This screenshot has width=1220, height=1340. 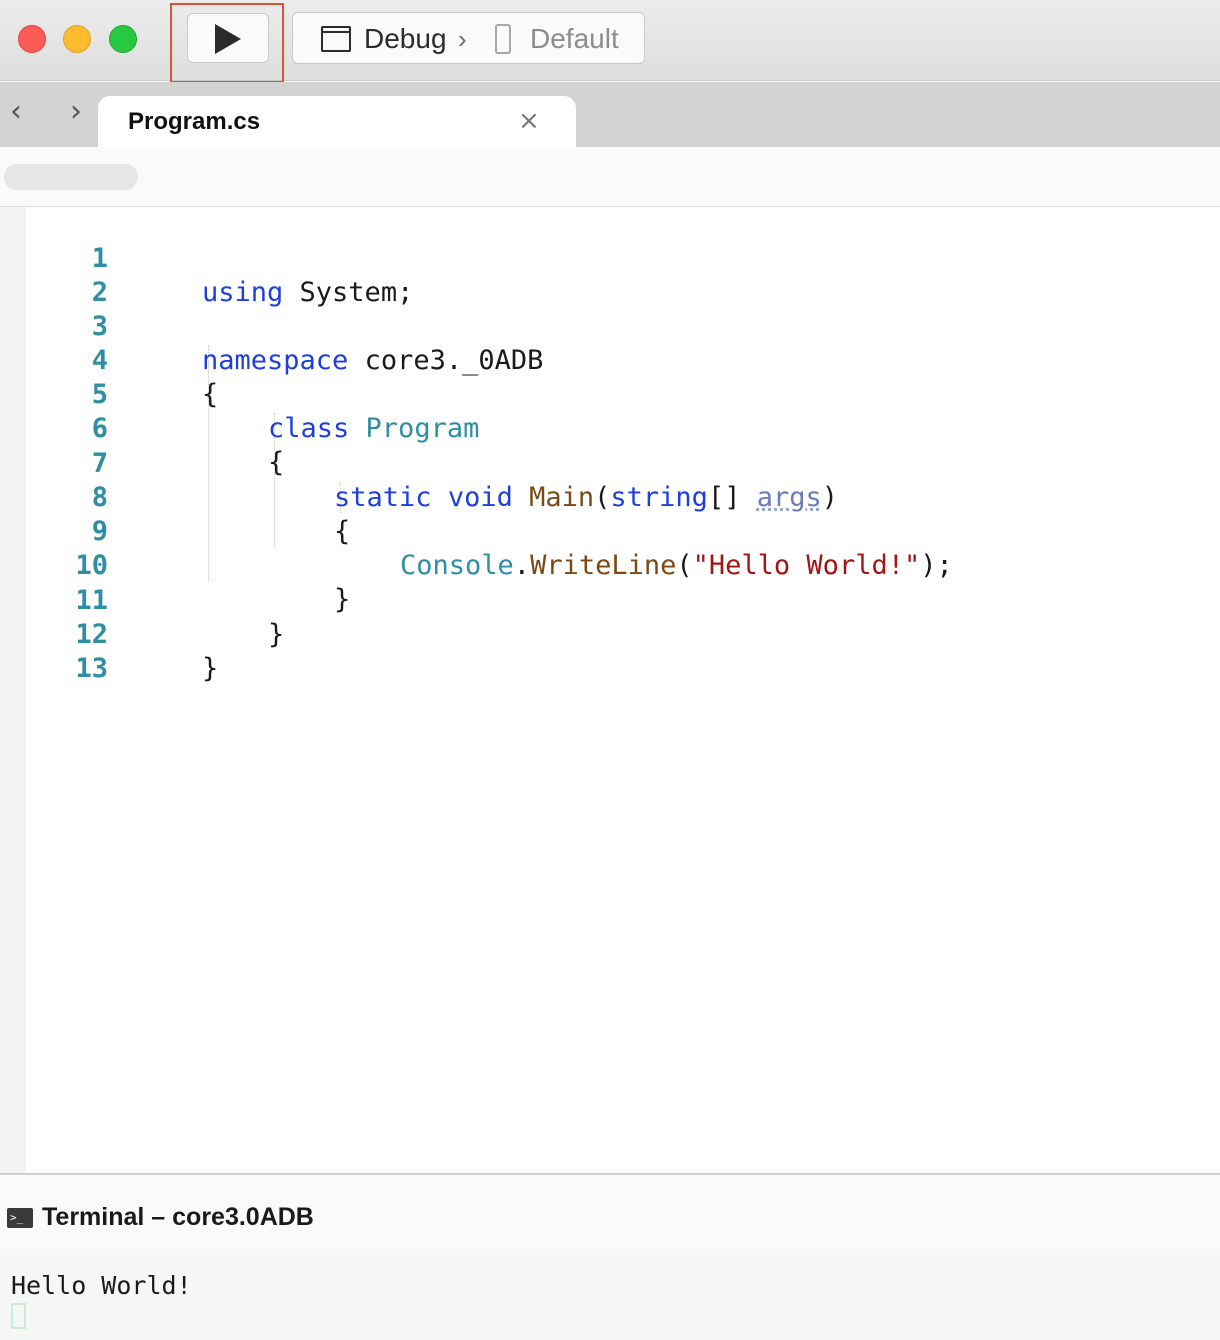 I want to click on tab-title: Program.cs, so click(x=194, y=121).